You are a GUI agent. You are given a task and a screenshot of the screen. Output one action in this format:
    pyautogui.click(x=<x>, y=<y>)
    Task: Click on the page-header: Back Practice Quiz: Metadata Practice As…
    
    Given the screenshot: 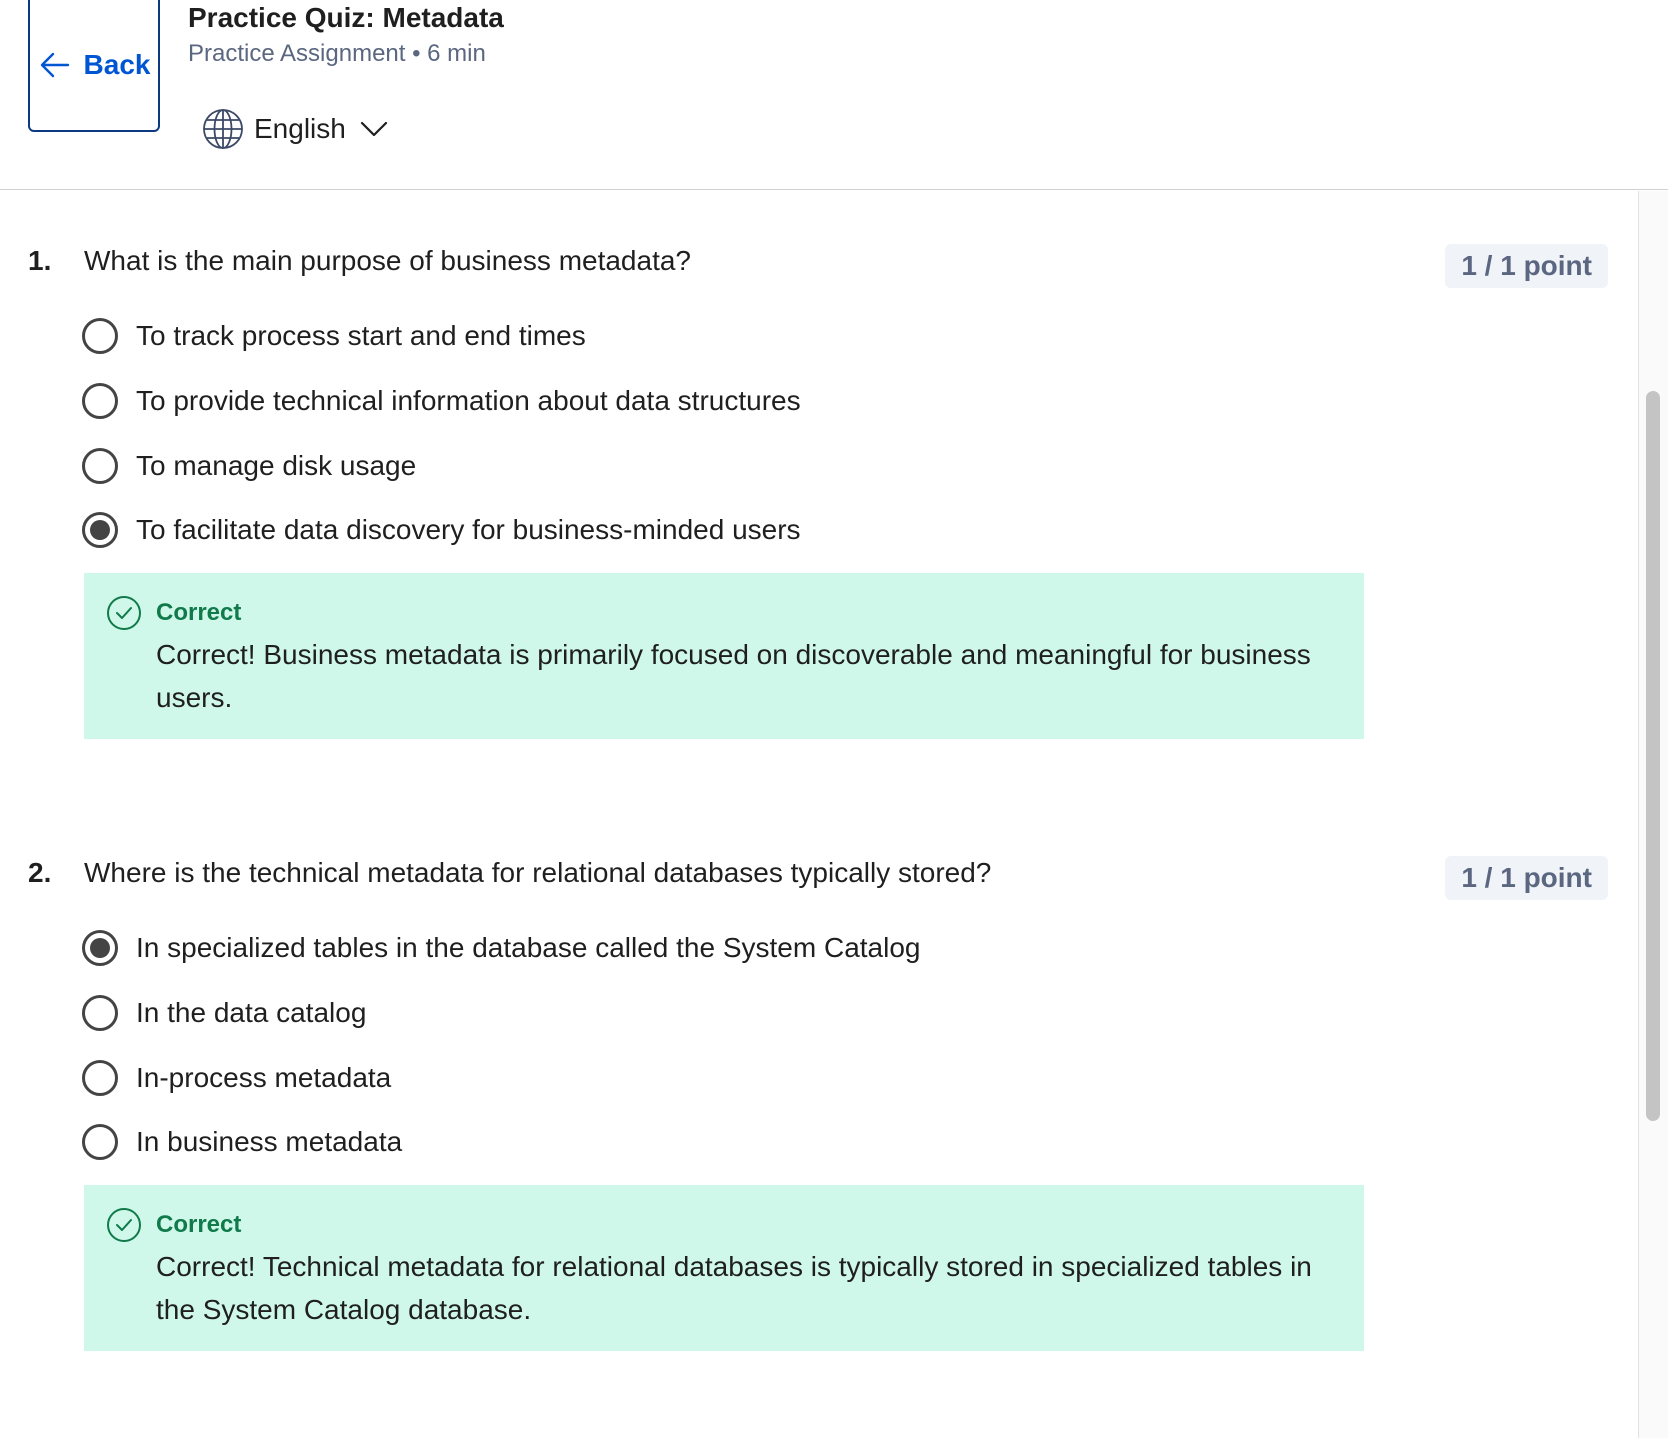 What is the action you would take?
    pyautogui.click(x=834, y=95)
    